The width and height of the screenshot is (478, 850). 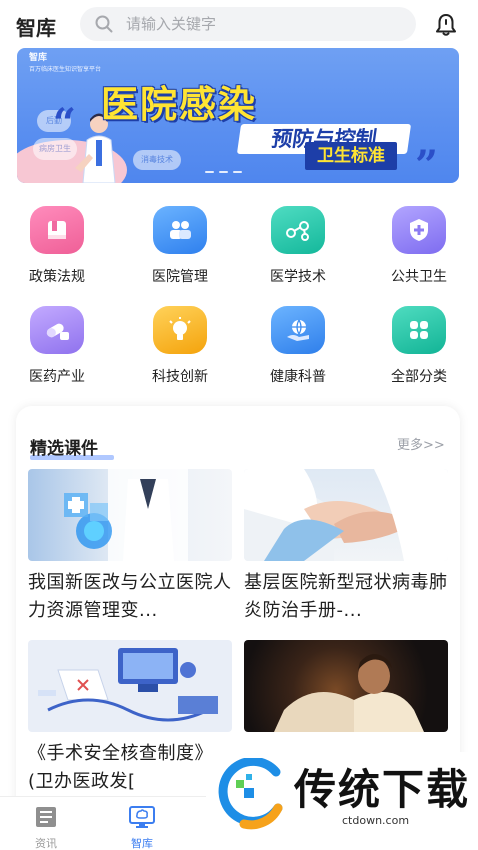 I want to click on nav-tab-think-tank: 智库, so click(x=142, y=827).